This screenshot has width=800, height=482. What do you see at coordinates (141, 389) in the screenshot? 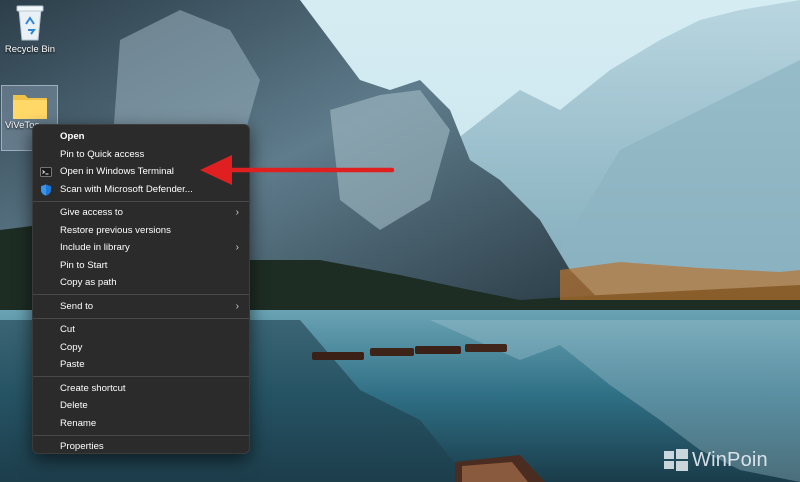
I see `menu-item-create-shortcut: Create shortcut` at bounding box center [141, 389].